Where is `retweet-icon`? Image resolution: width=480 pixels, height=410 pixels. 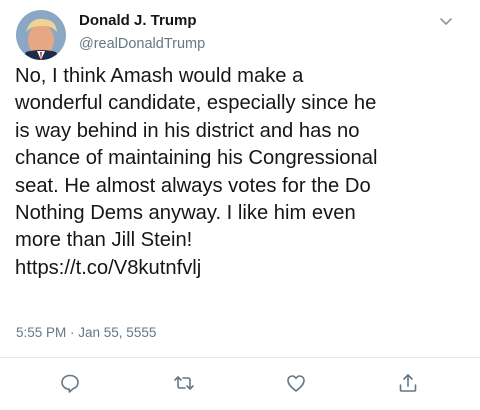 retweet-icon is located at coordinates (184, 383).